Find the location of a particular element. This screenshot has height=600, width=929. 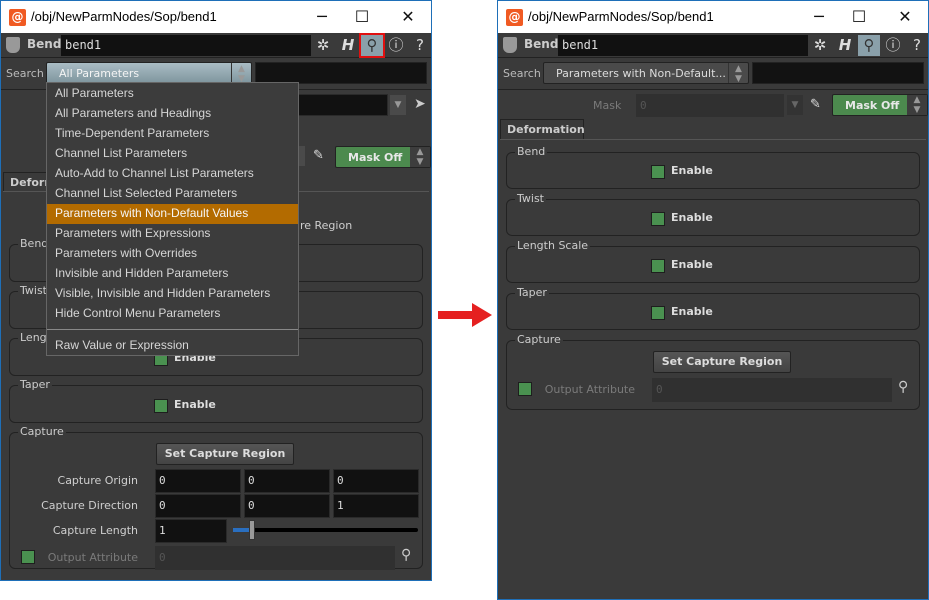

title-bar: @ /obj/NewParmNodes/Sop/bend1 ─ ☐ ✕ is located at coordinates (713, 17).